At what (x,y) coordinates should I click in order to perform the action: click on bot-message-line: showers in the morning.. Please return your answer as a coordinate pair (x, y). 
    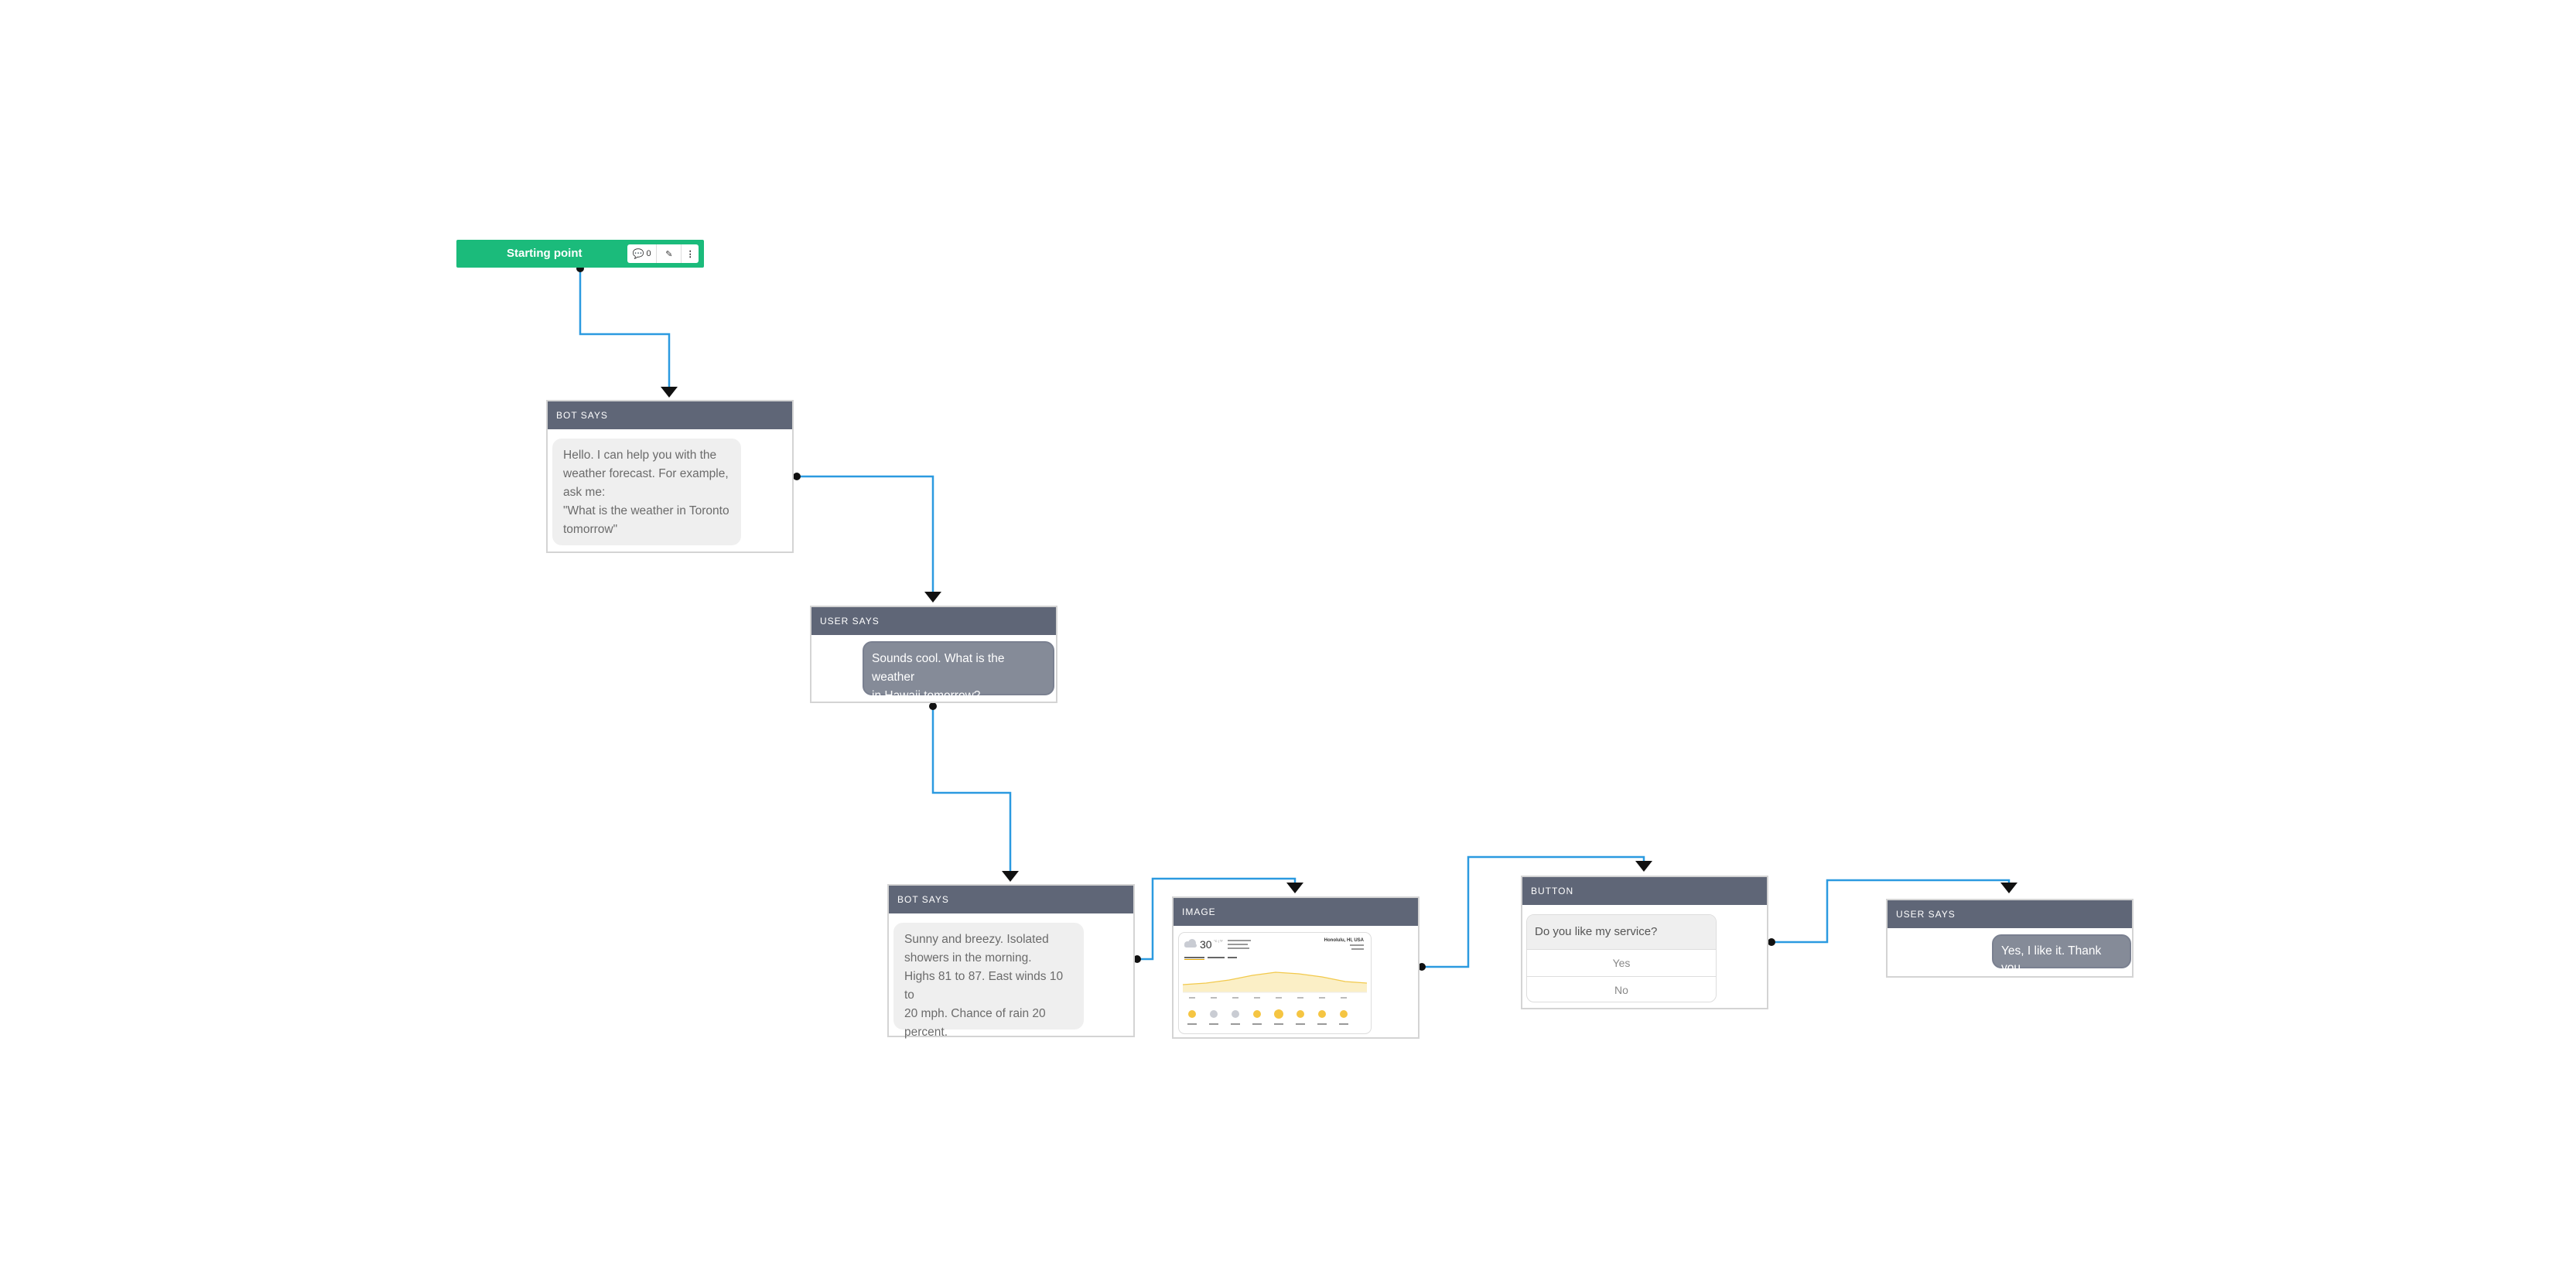
    Looking at the image, I should click on (968, 958).